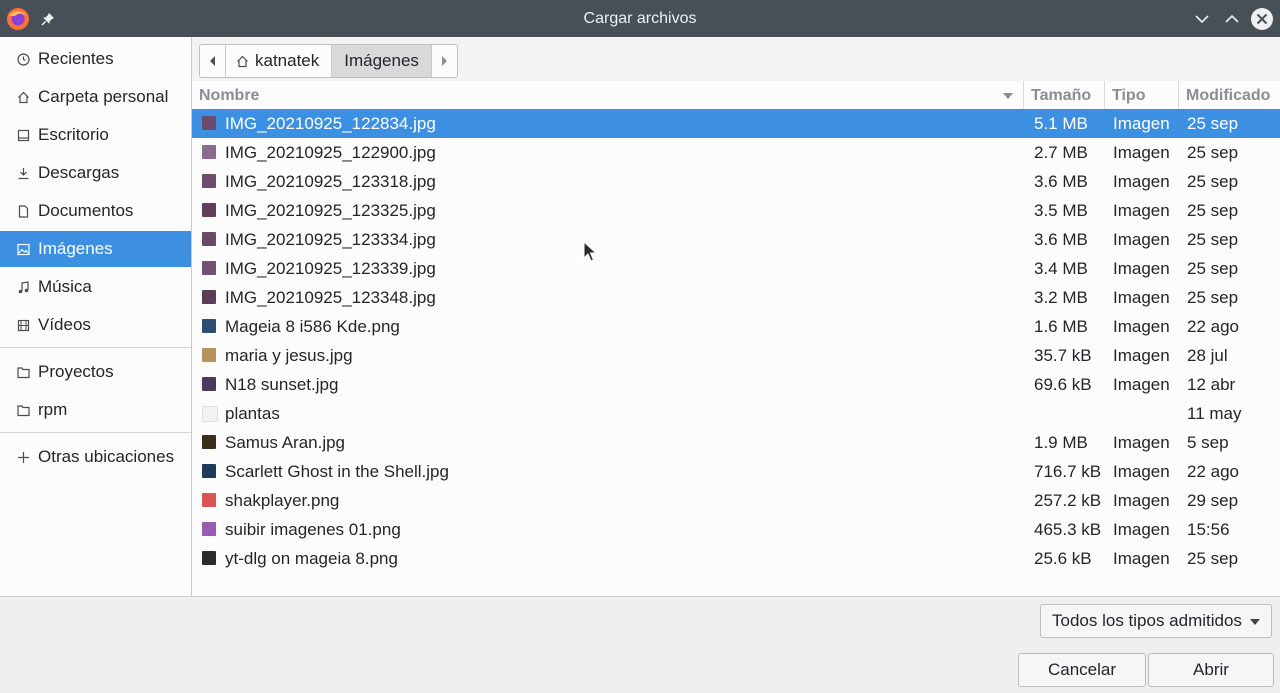 The width and height of the screenshot is (1280, 693). What do you see at coordinates (287, 60) in the screenshot?
I see `path-home-label: katnatek` at bounding box center [287, 60].